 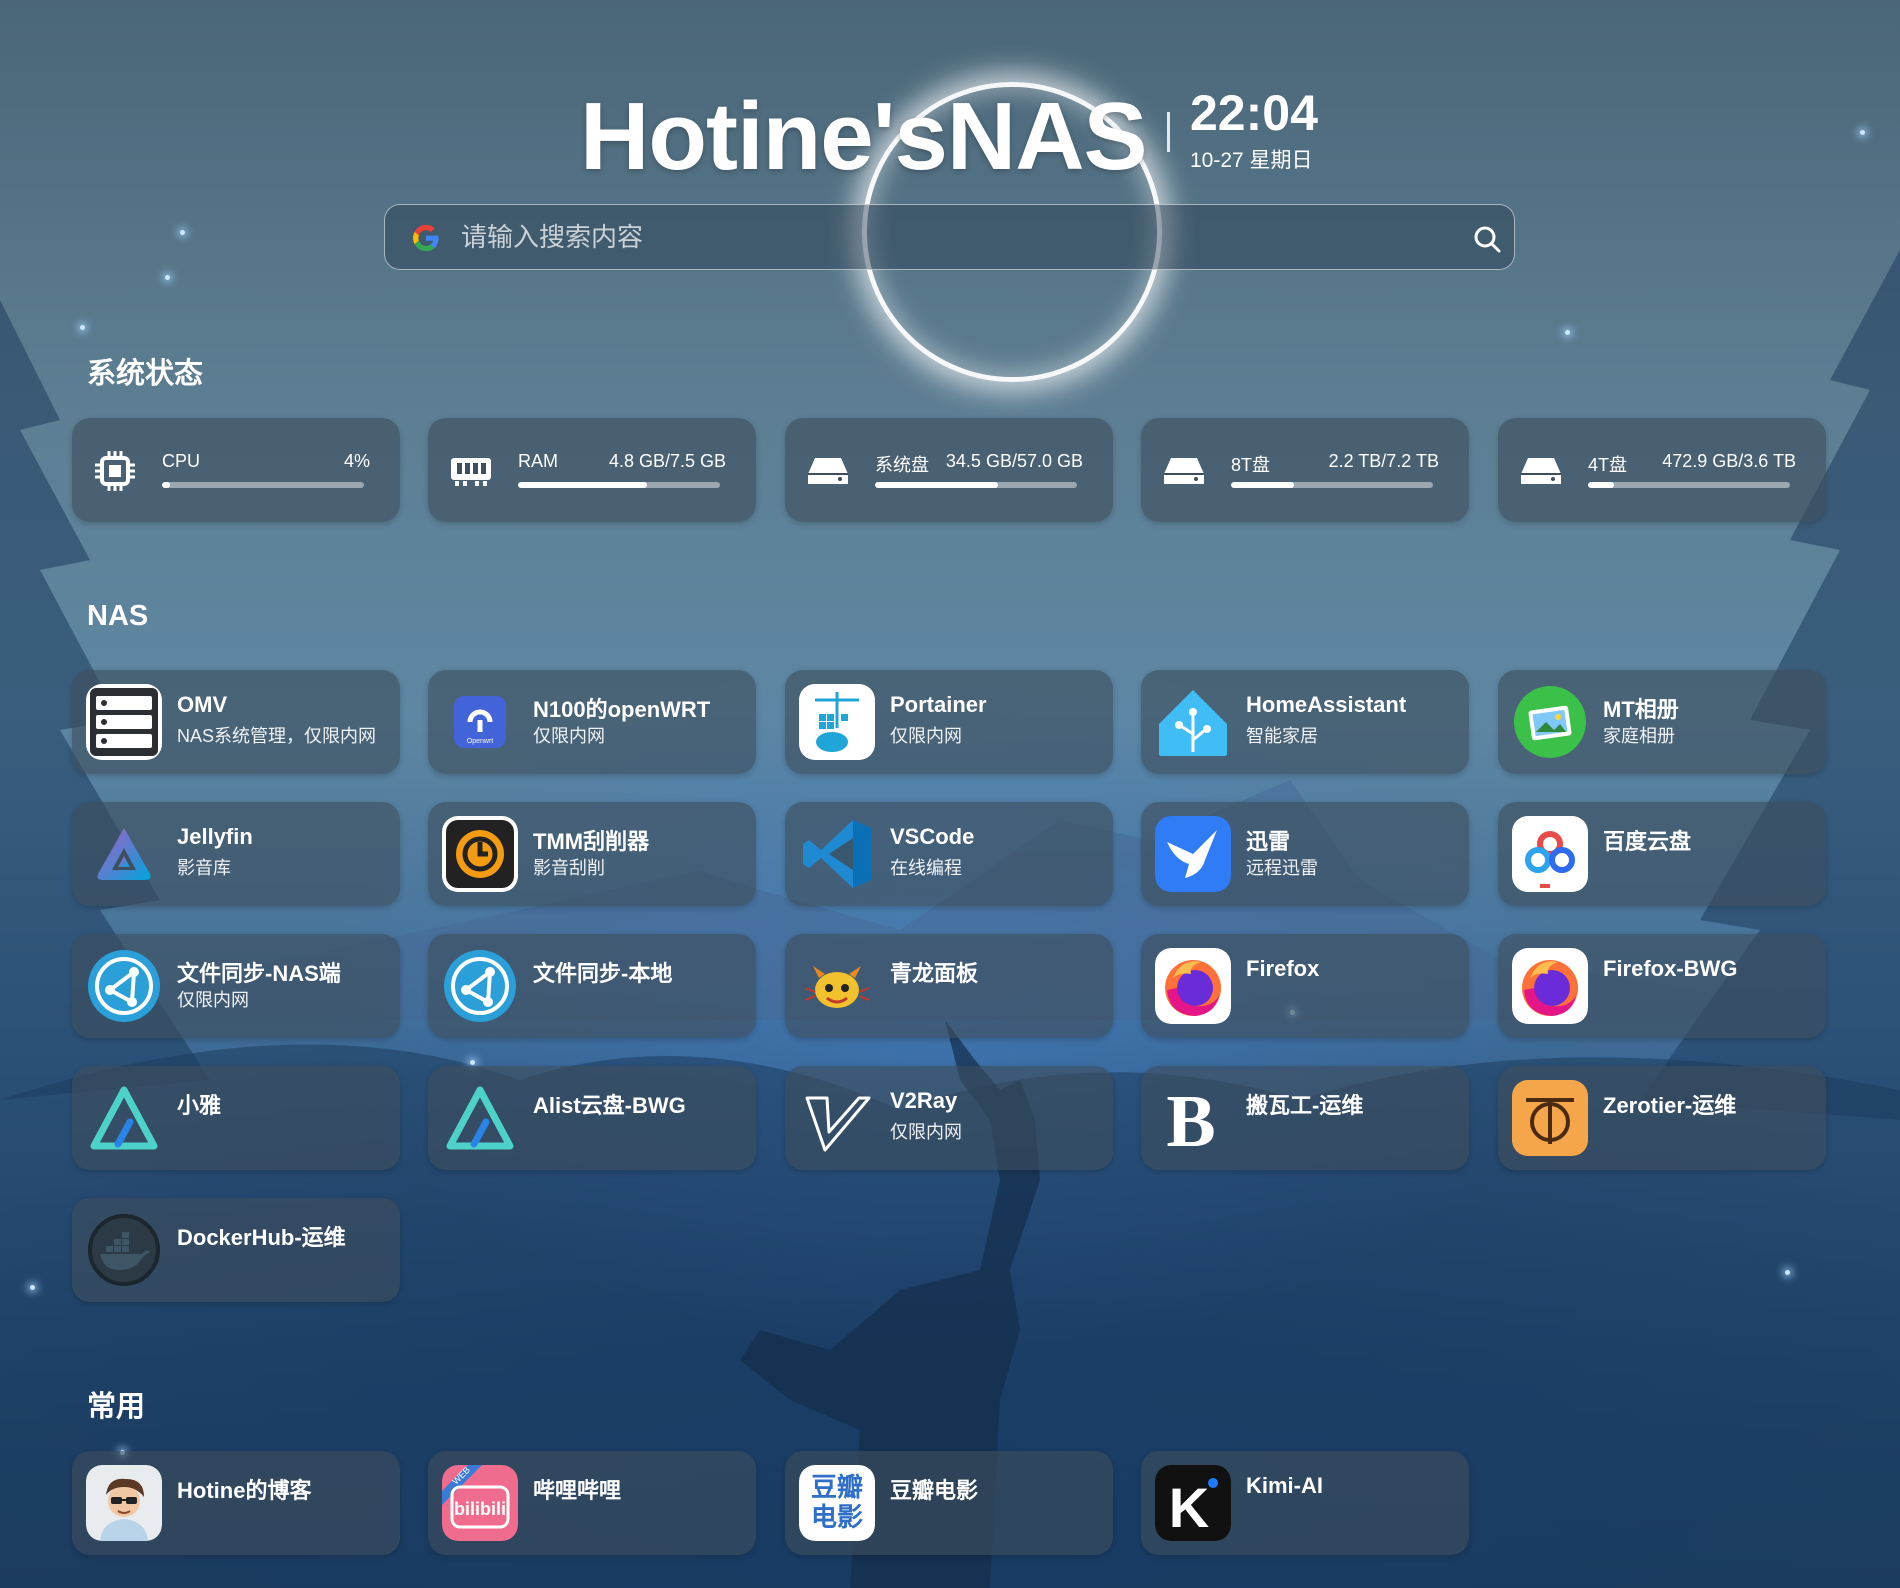 I want to click on section-title-common: 常用, so click(x=116, y=1407).